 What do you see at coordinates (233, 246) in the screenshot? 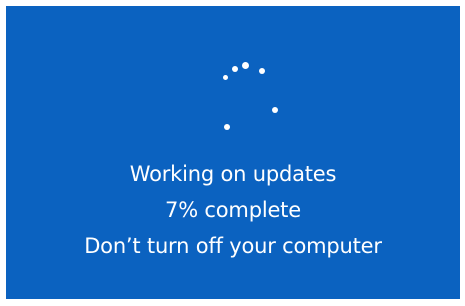
I see `power-warning-text: Don’t turn off your computer` at bounding box center [233, 246].